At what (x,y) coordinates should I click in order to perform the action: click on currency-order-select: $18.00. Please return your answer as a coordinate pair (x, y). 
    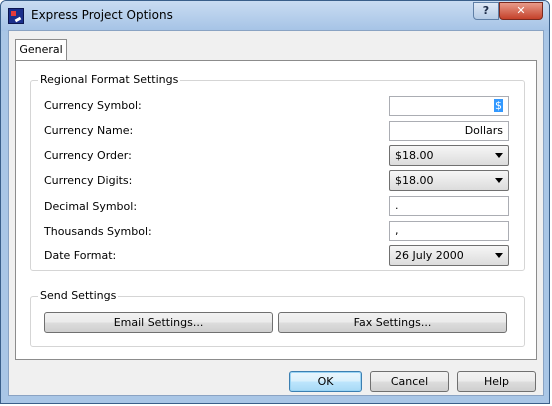
    Looking at the image, I should click on (449, 155).